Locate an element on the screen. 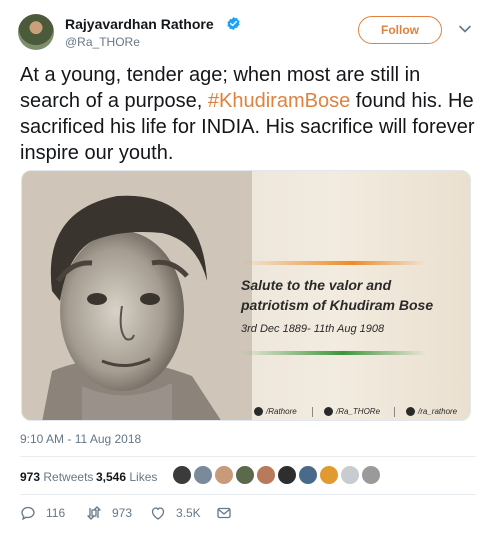  tweet-timestamp: 9:10 AM - 11 Aug 2018 is located at coordinates (80, 439).